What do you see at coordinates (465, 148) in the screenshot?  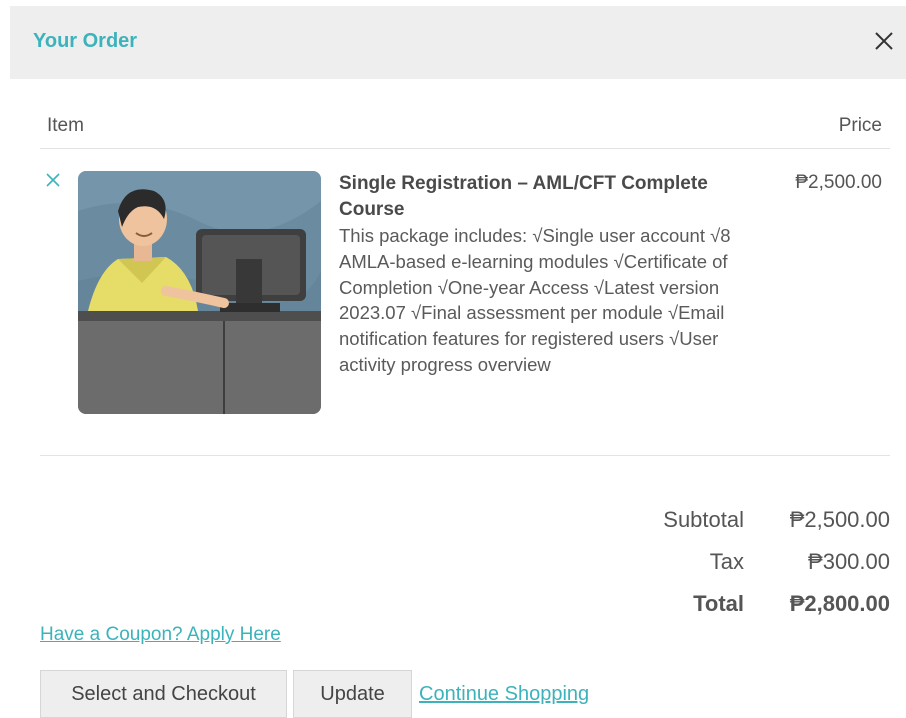 I see `header-divider` at bounding box center [465, 148].